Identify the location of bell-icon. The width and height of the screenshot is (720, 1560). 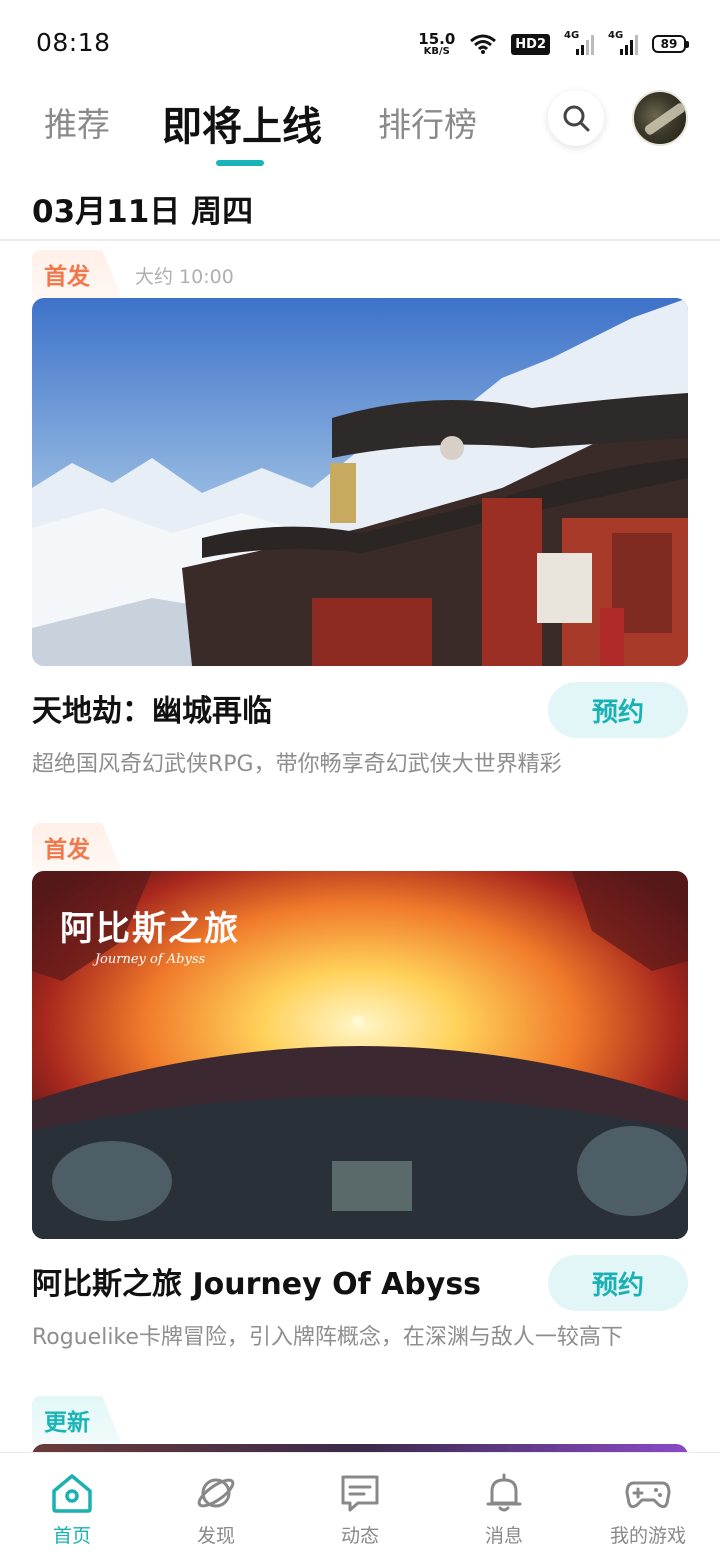
(504, 1492).